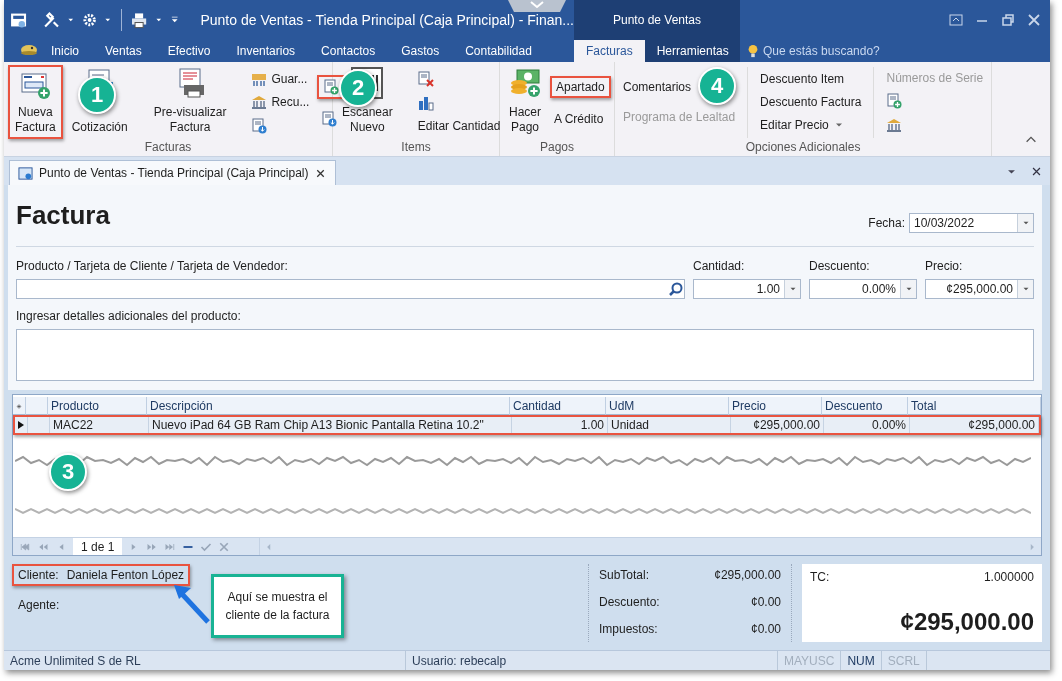 Image resolution: width=1062 pixels, height=681 pixels. Describe the element at coordinates (416, 147) in the screenshot. I see `group-label: Items` at that location.